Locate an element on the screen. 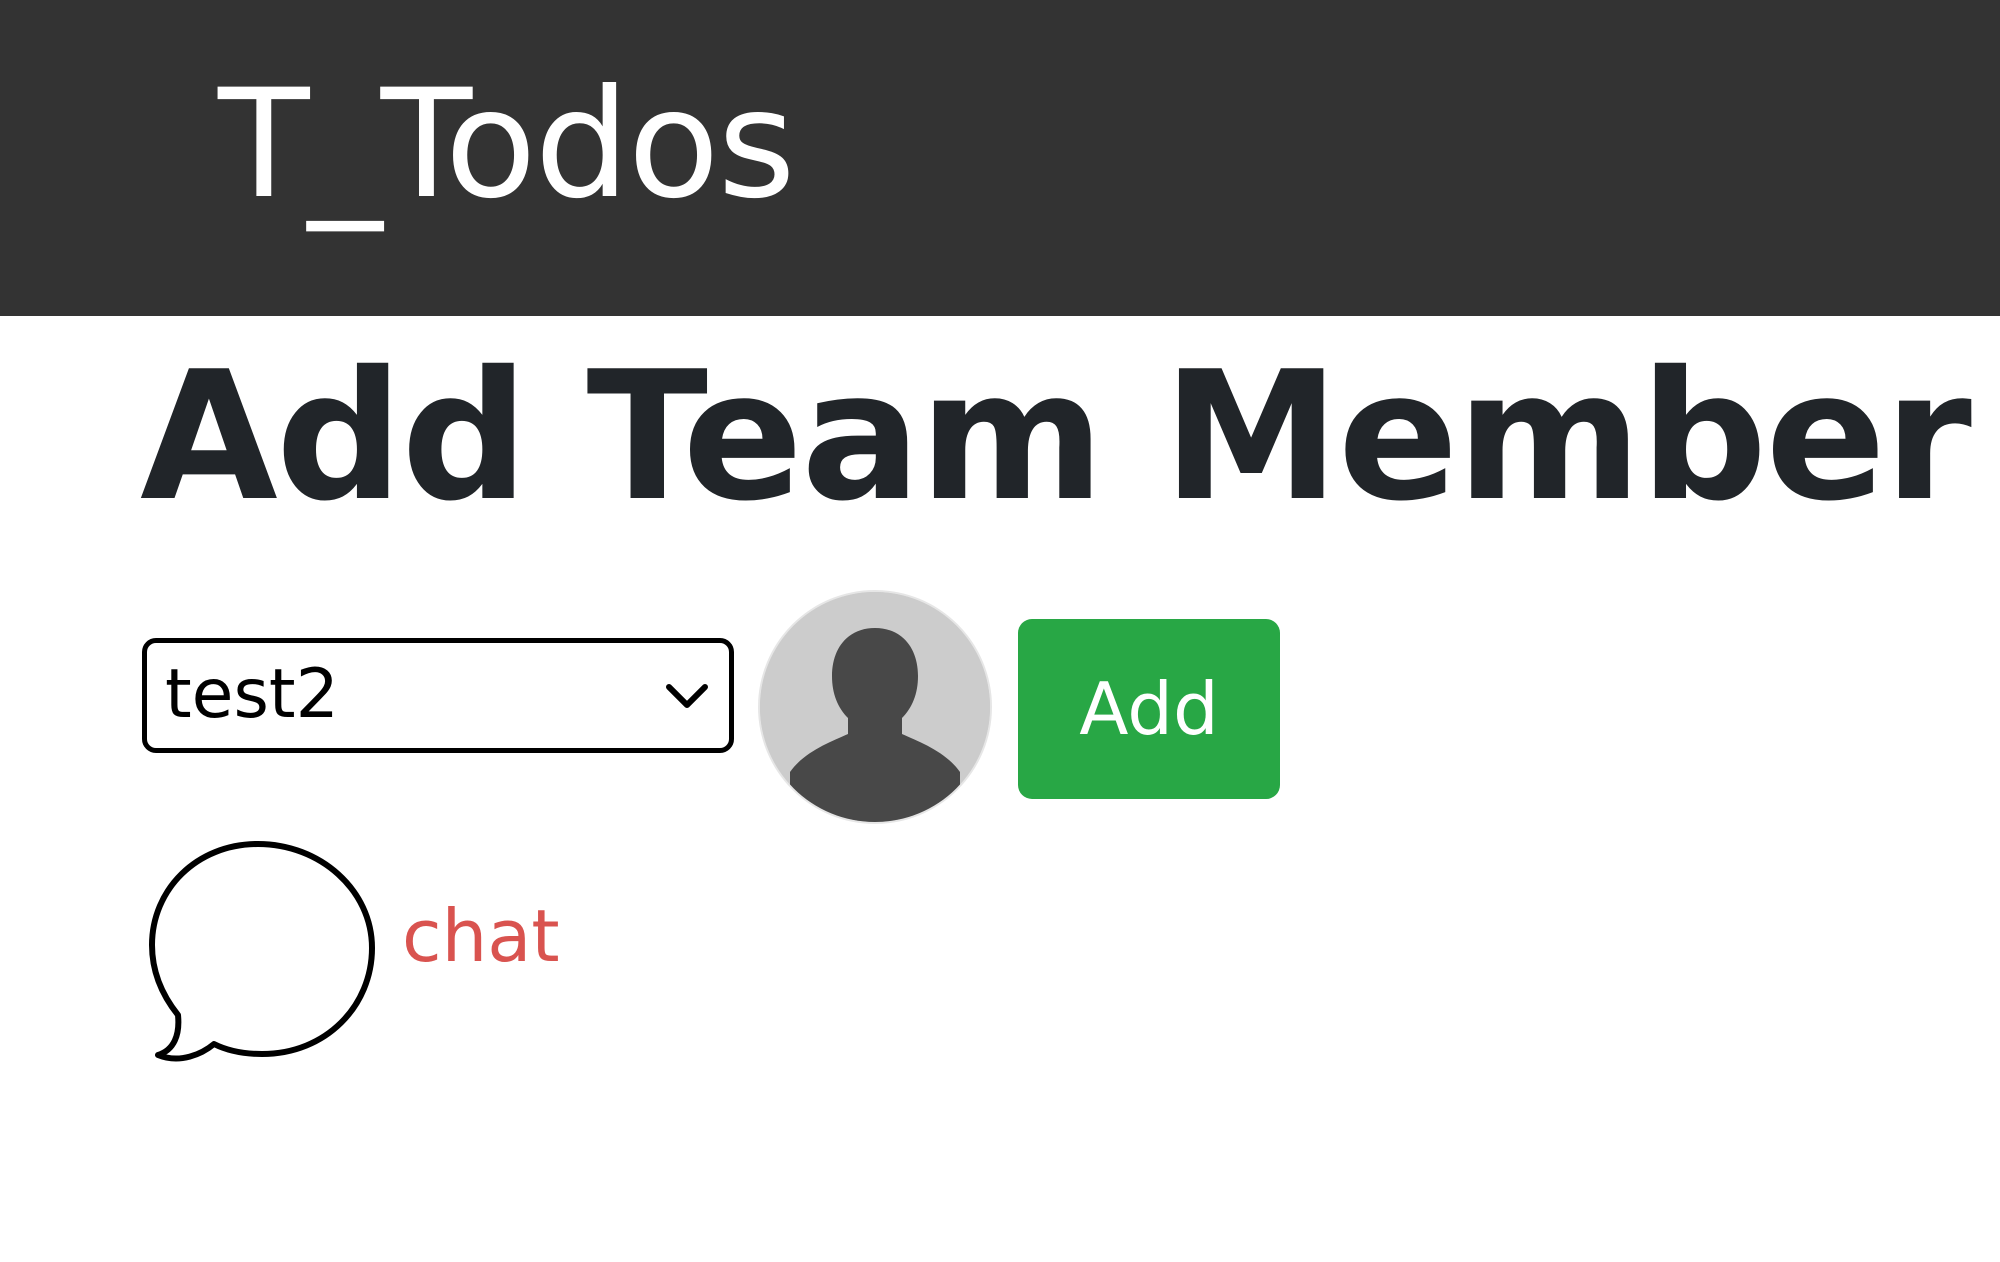 The image size is (2000, 1262). user-silhouette-icon is located at coordinates (875, 707).